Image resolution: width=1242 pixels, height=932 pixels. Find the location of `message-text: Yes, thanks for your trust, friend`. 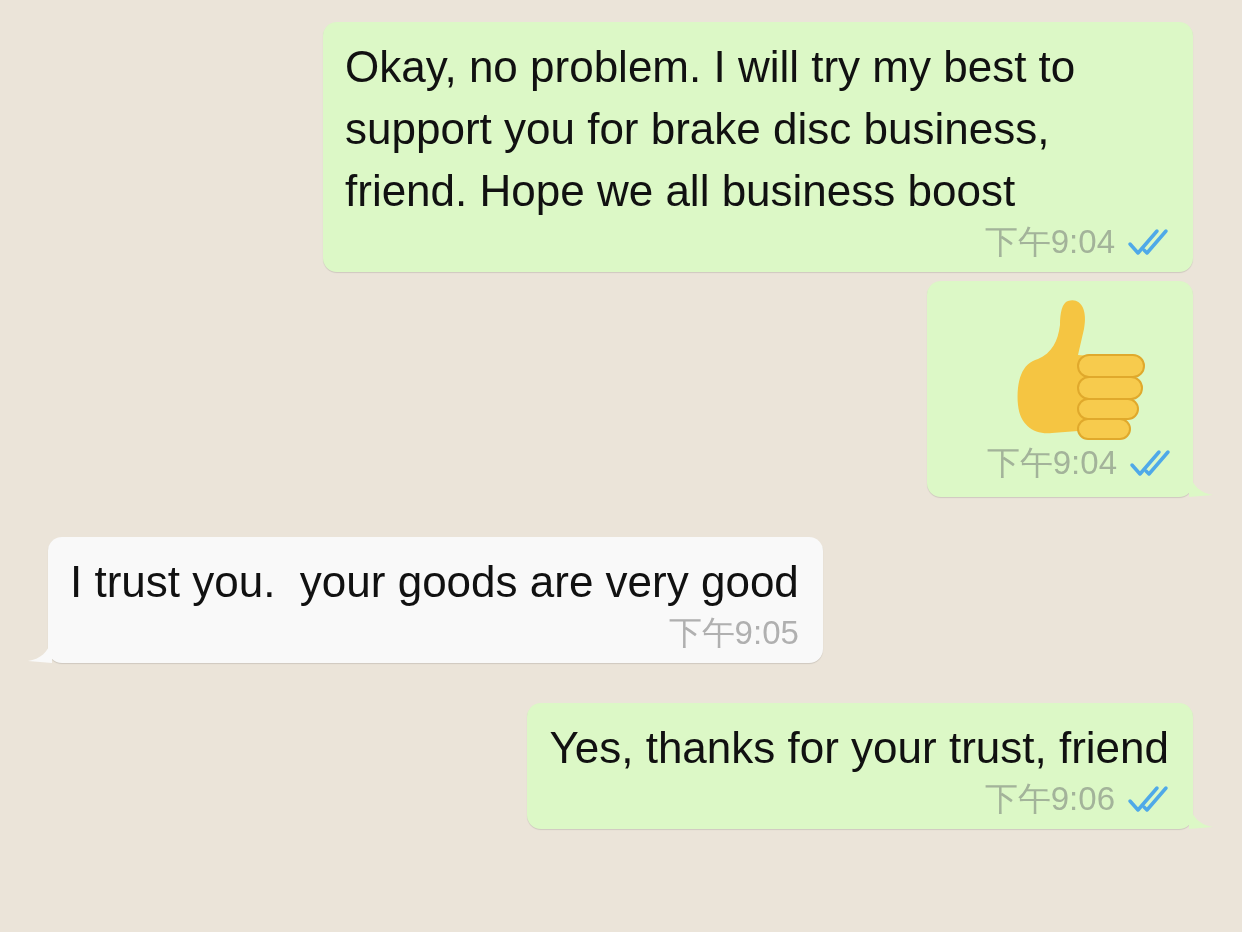

message-text: Yes, thanks for your trust, friend is located at coordinates (859, 748).